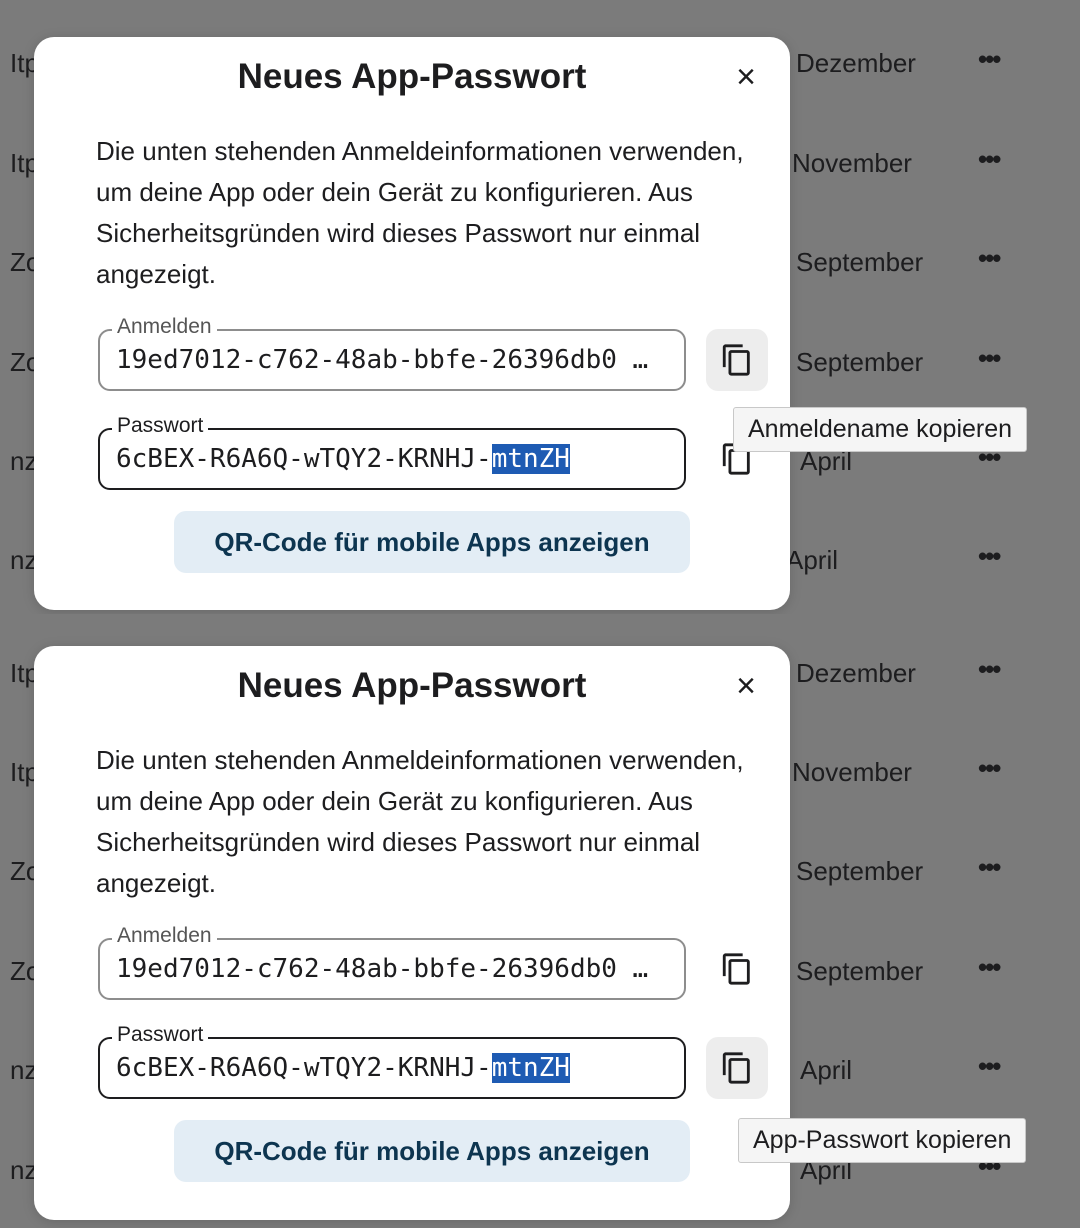 Image resolution: width=1080 pixels, height=1228 pixels. I want to click on copy-password-tooltip: App-Passwort kopieren, so click(882, 1140).